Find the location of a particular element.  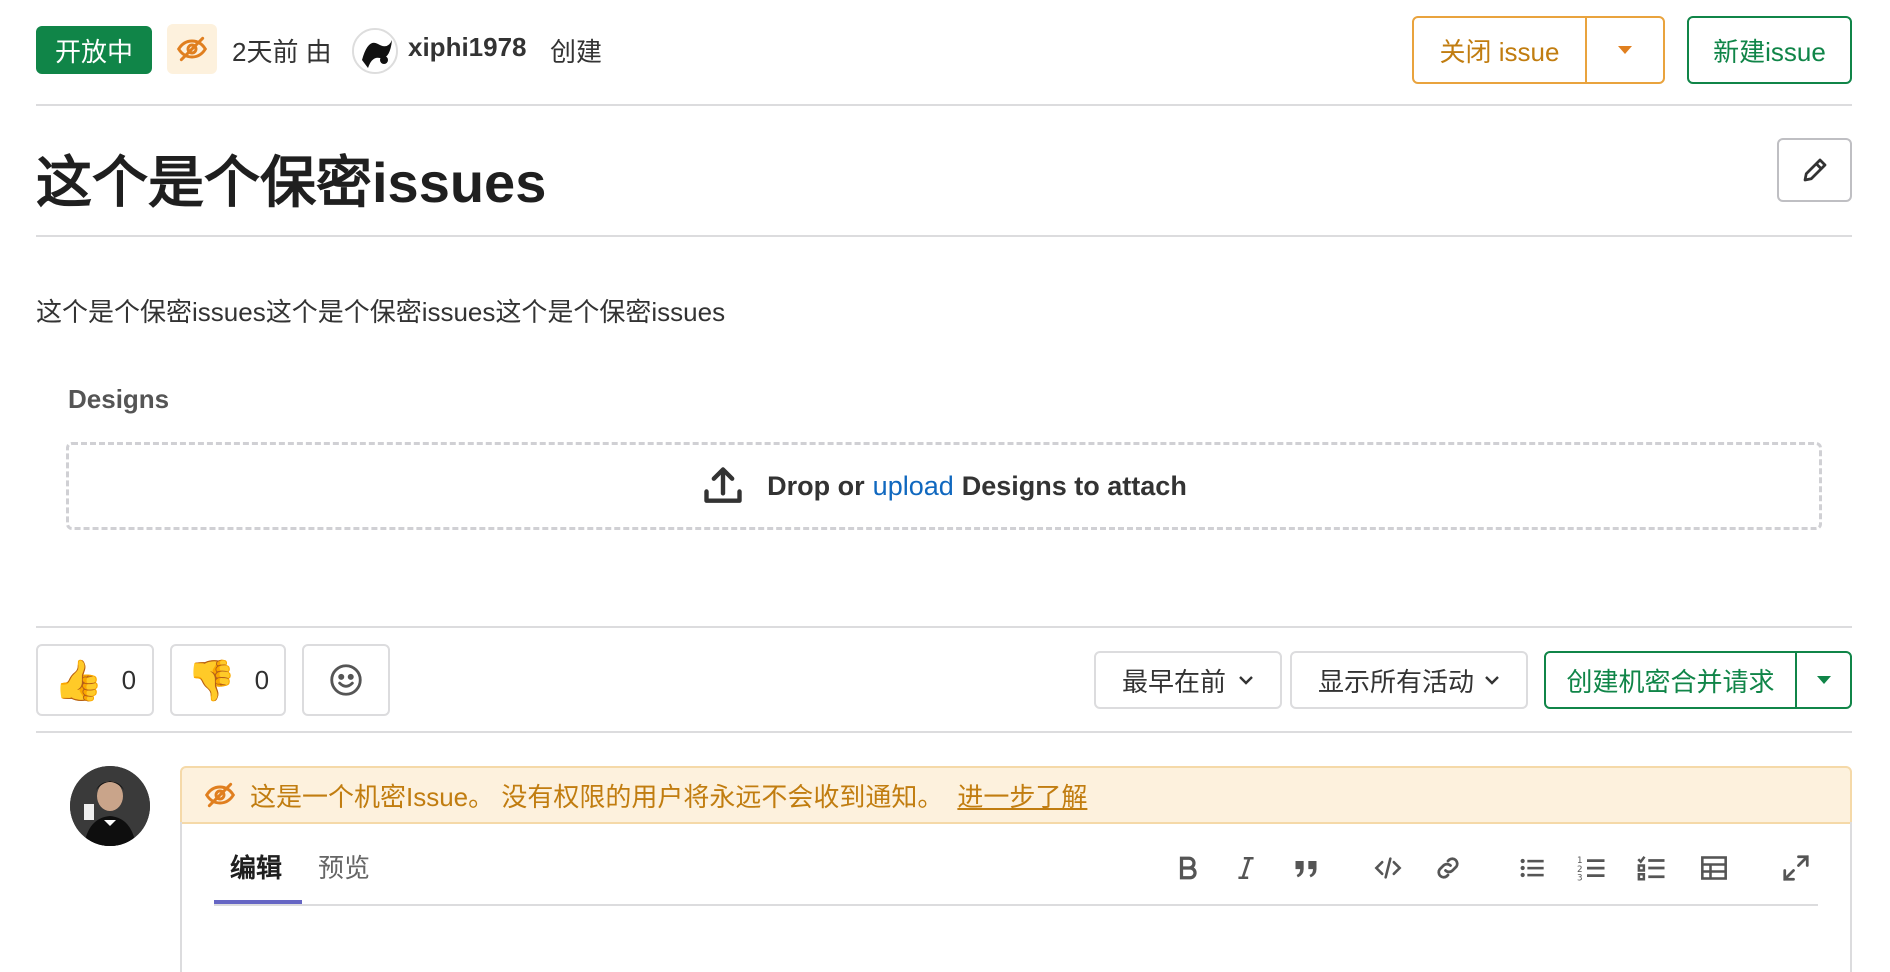

edit-title-button is located at coordinates (1814, 170).